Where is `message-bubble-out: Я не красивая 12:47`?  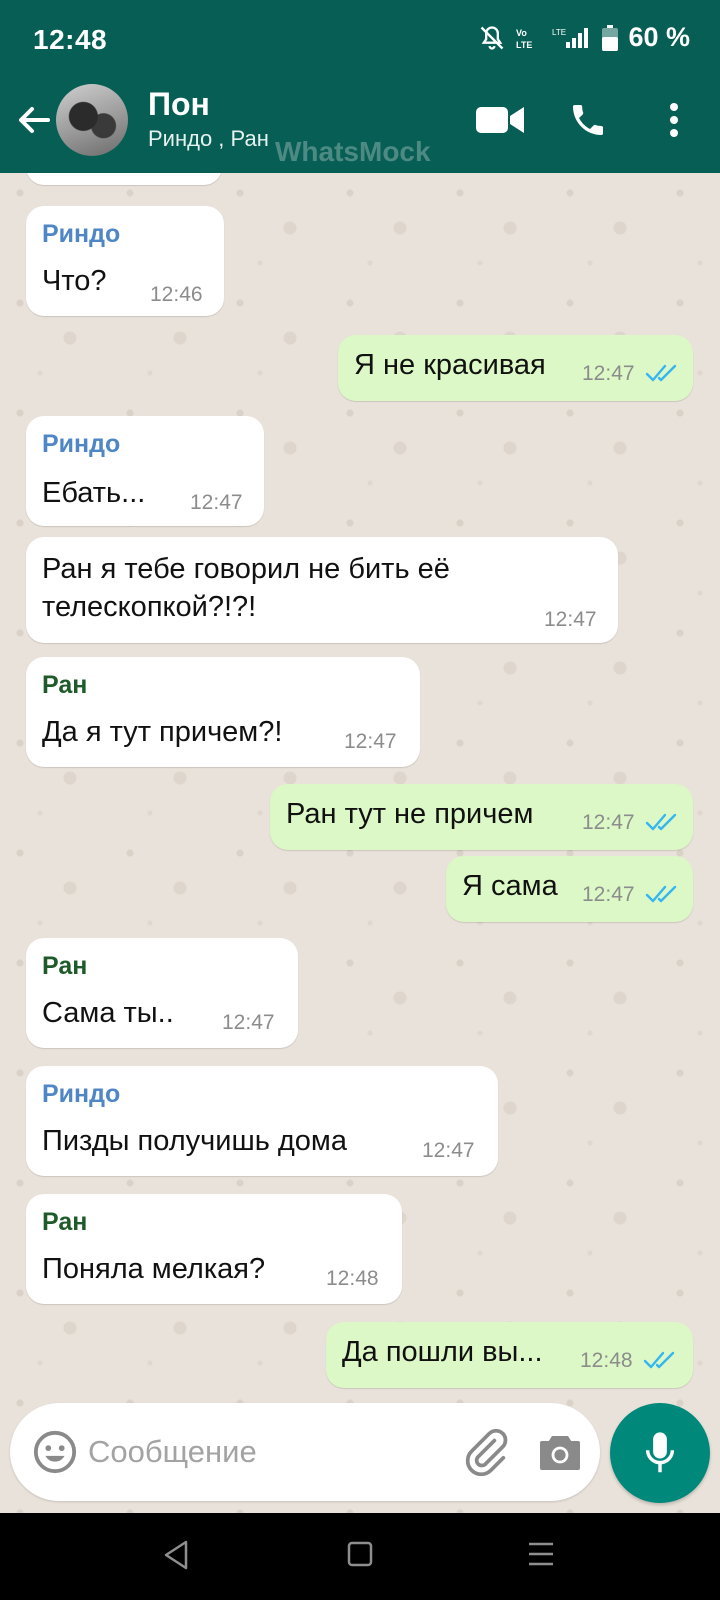
message-bubble-out: Я не красивая 12:47 is located at coordinates (515, 368).